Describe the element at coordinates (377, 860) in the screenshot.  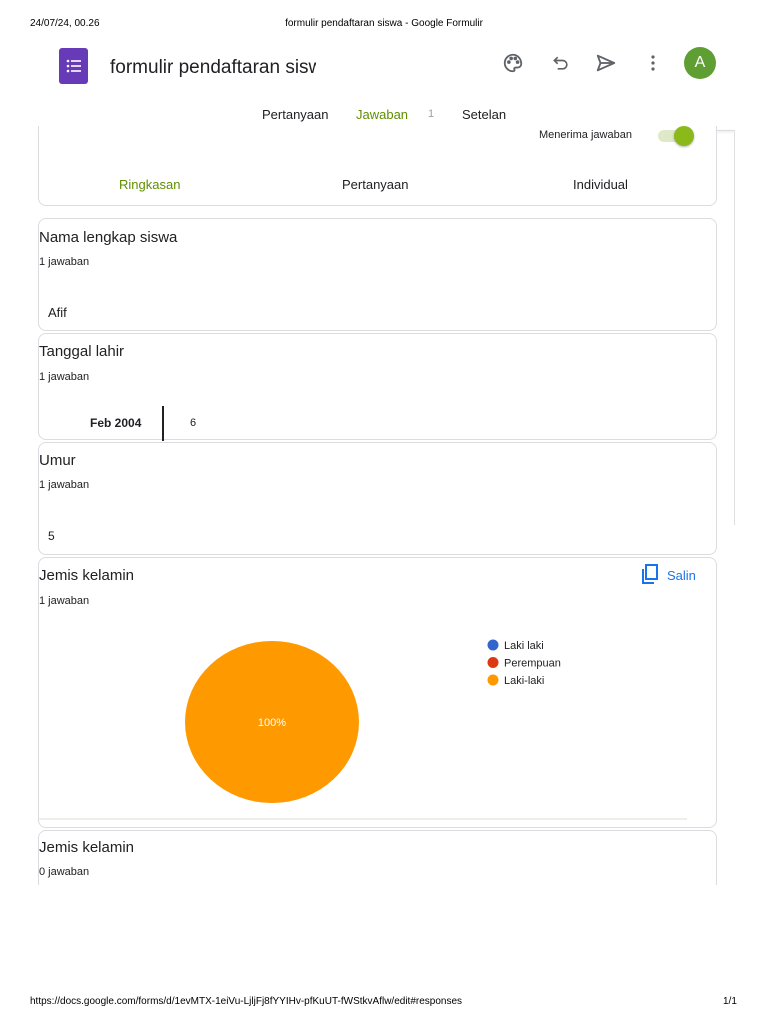
I see `question-card-jenis-kelamin-2: Jemis kelamin 0 jawaban` at that location.